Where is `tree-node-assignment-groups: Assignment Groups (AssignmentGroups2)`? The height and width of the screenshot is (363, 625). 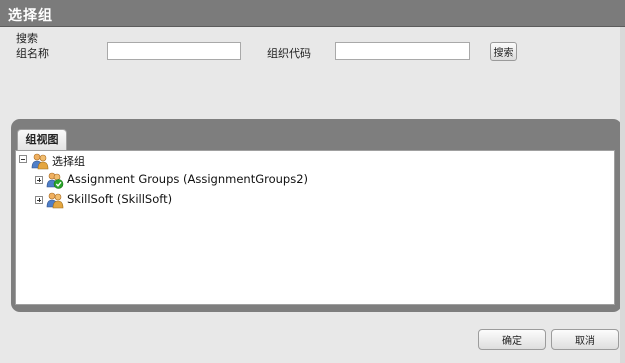 tree-node-assignment-groups: Assignment Groups (AssignmentGroups2) is located at coordinates (187, 179).